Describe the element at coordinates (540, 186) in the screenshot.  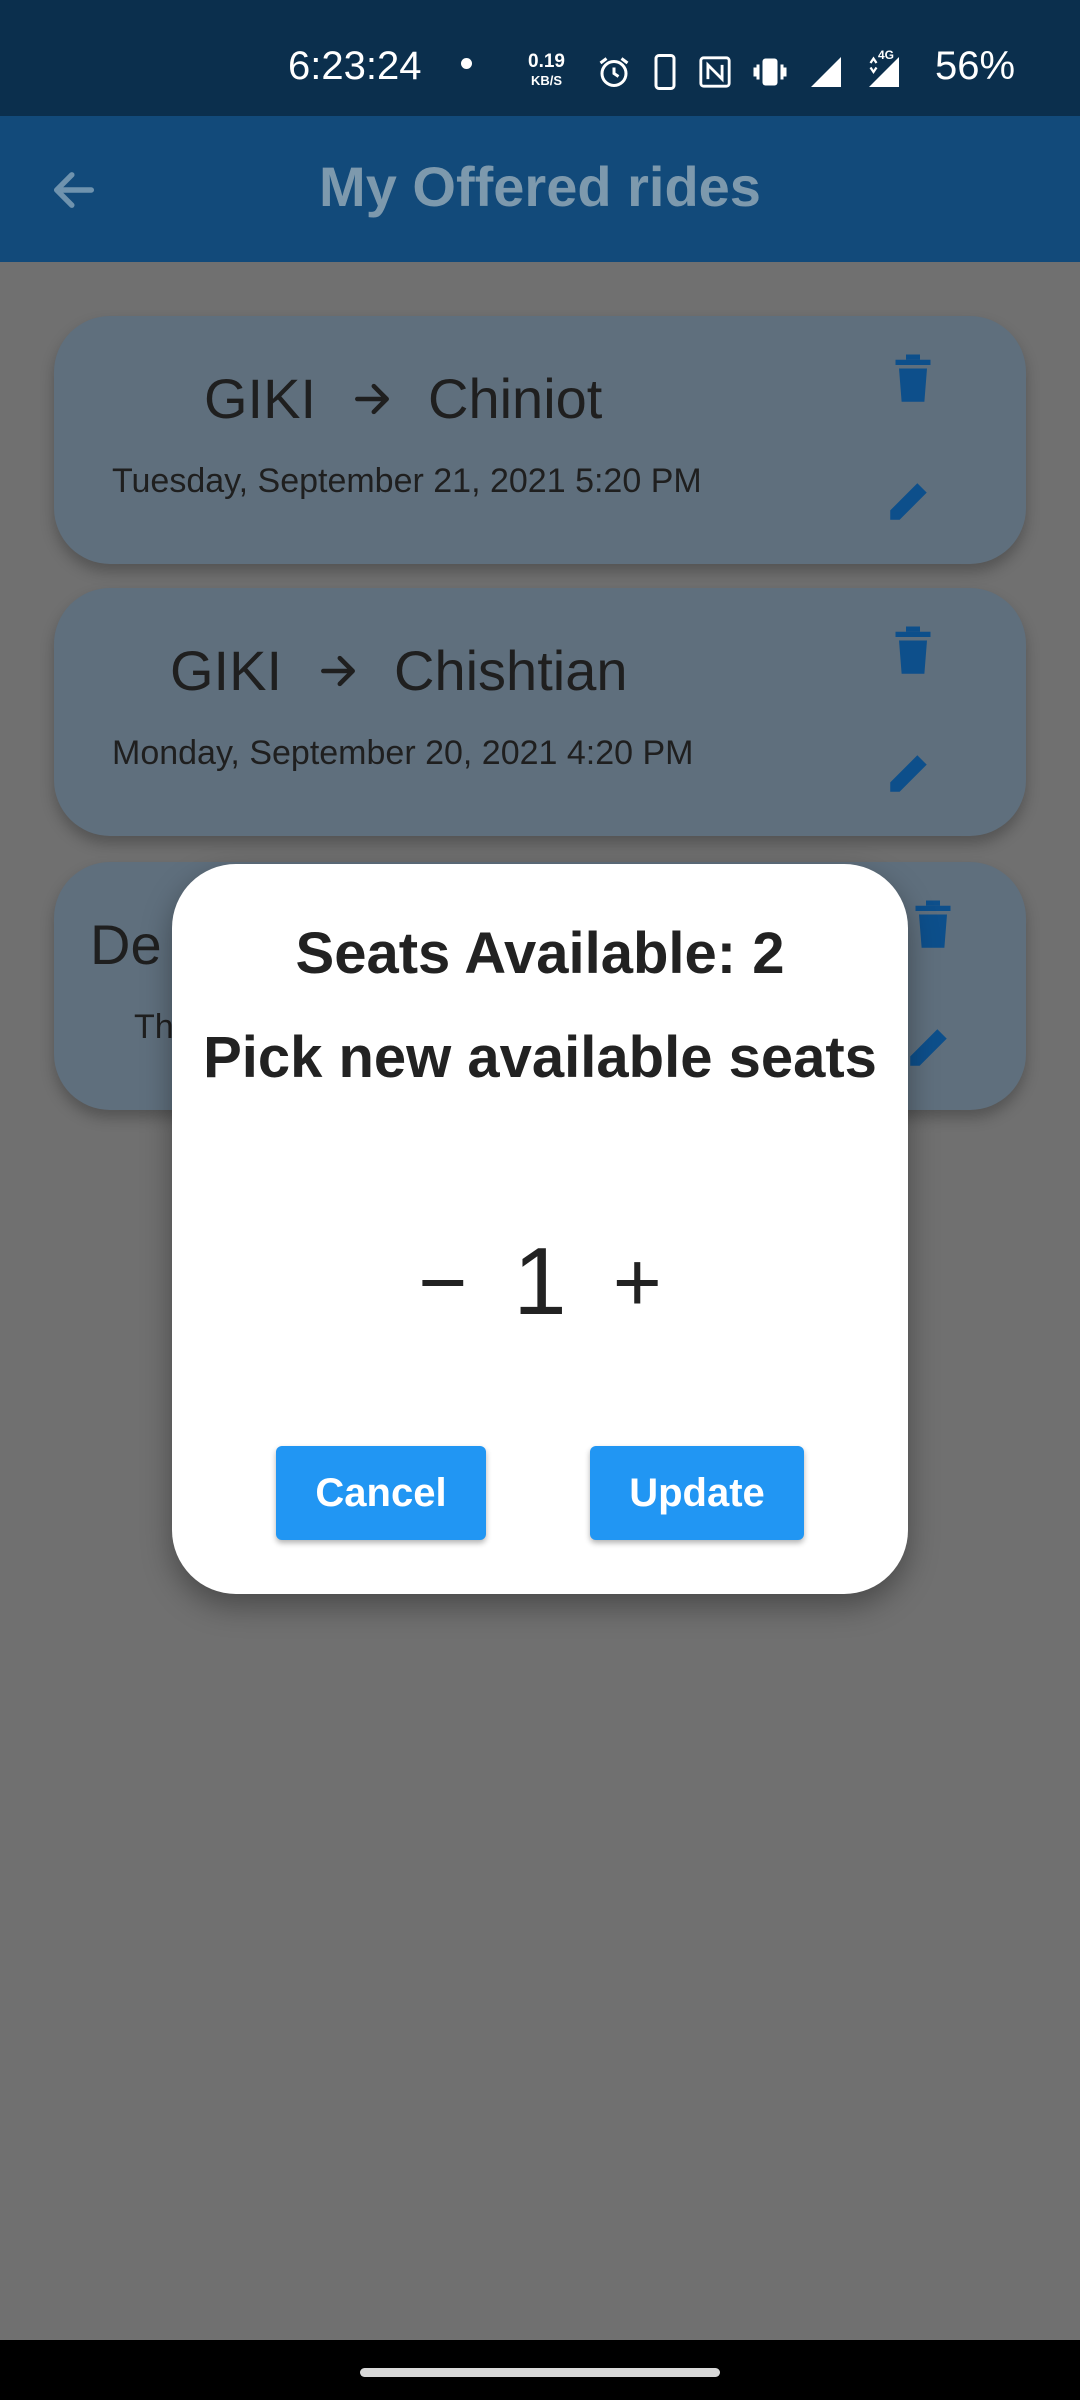
I see `page-title: My Offered rides` at that location.